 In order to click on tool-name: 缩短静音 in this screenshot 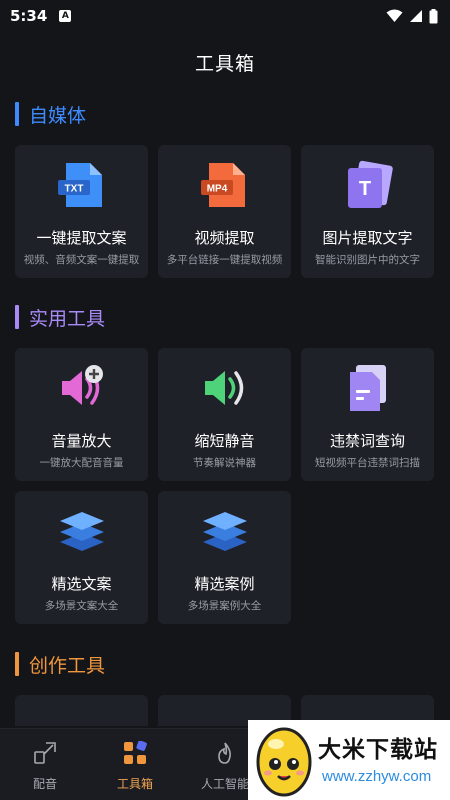, I will do `click(224, 441)`.